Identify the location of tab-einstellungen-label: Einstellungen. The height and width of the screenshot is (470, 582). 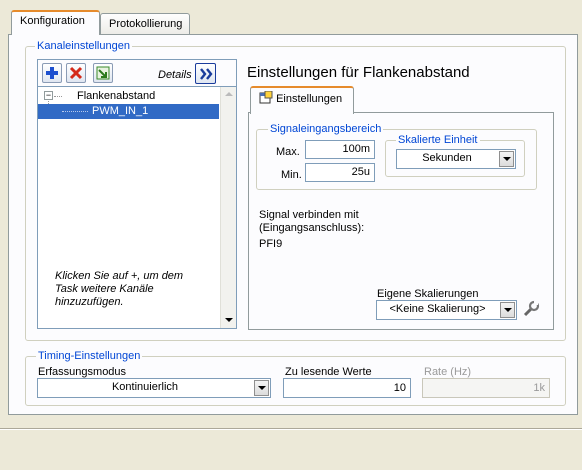
(309, 99).